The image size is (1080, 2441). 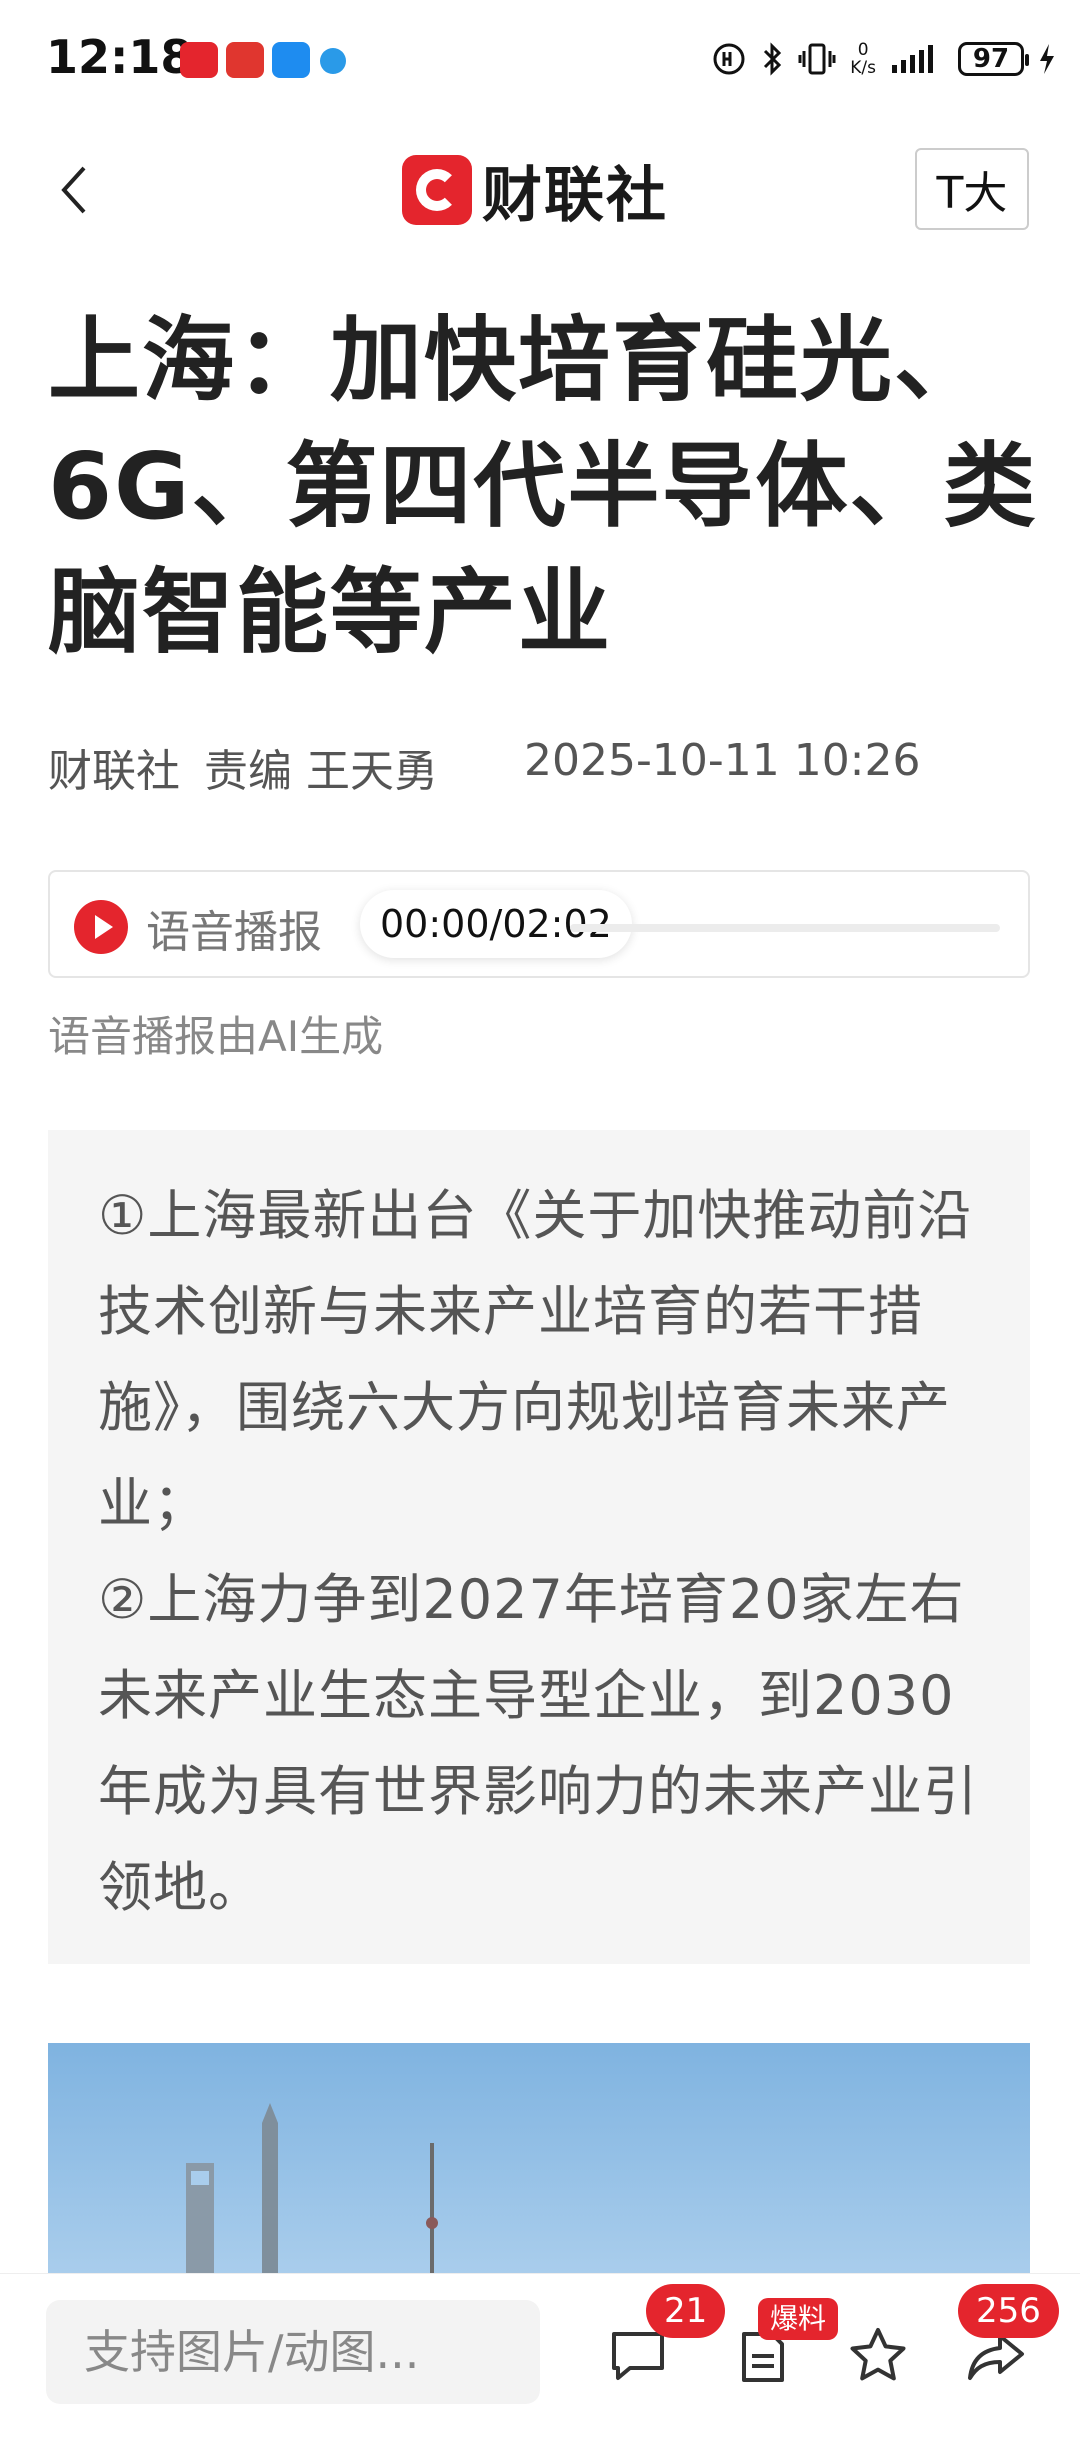 What do you see at coordinates (539, 924) in the screenshot?
I see `audio-player: 语音播报 00:00/02:02` at bounding box center [539, 924].